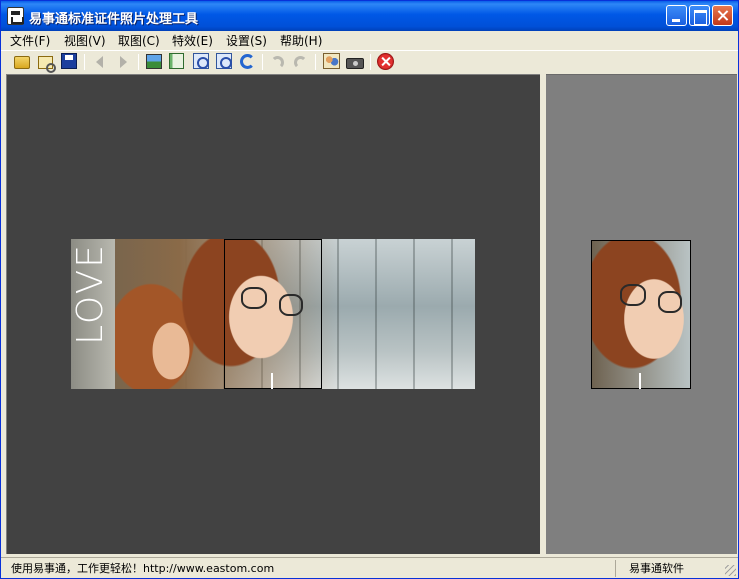 The image size is (739, 579). Describe the element at coordinates (15, 16) in the screenshot. I see `app-icon` at that location.